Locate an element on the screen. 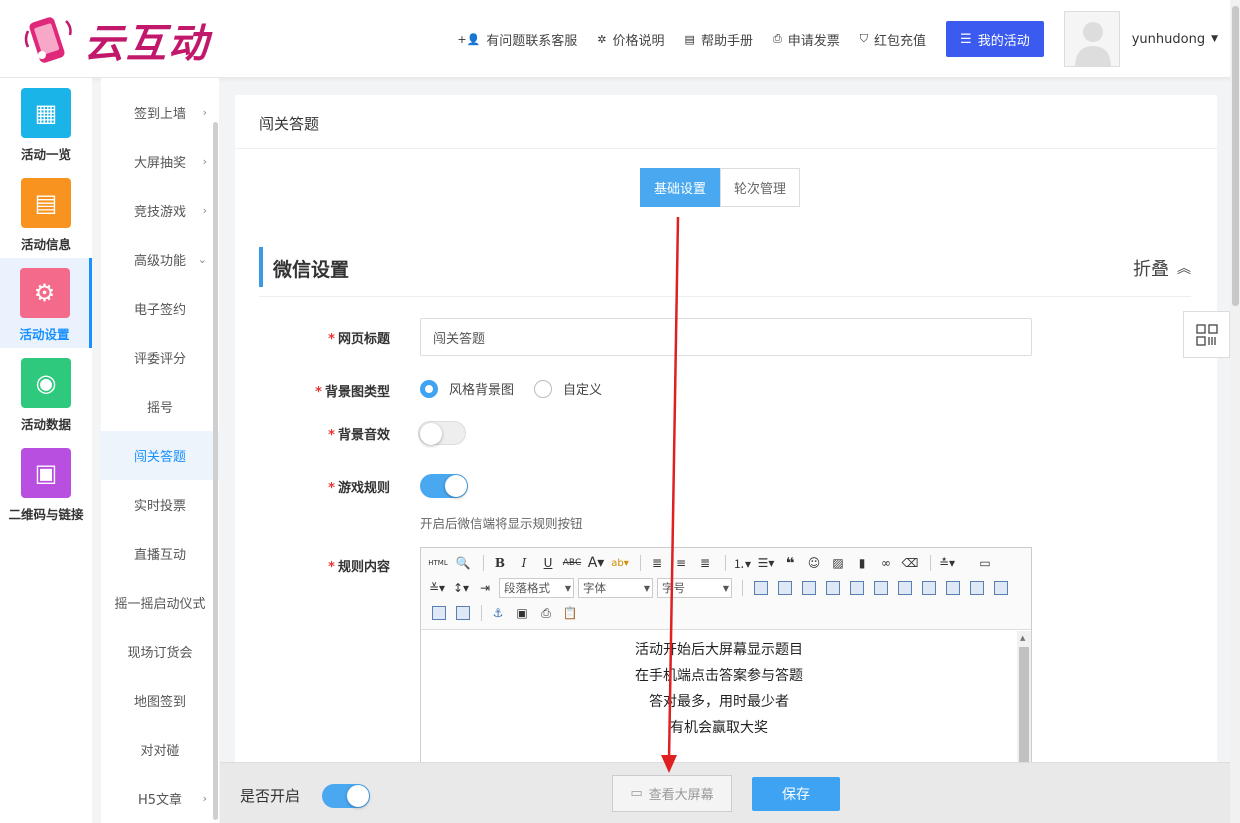 Image resolution: width=1240 pixels, height=823 pixels. submenu-item-order-fair: 现场订货会 is located at coordinates (160, 651).